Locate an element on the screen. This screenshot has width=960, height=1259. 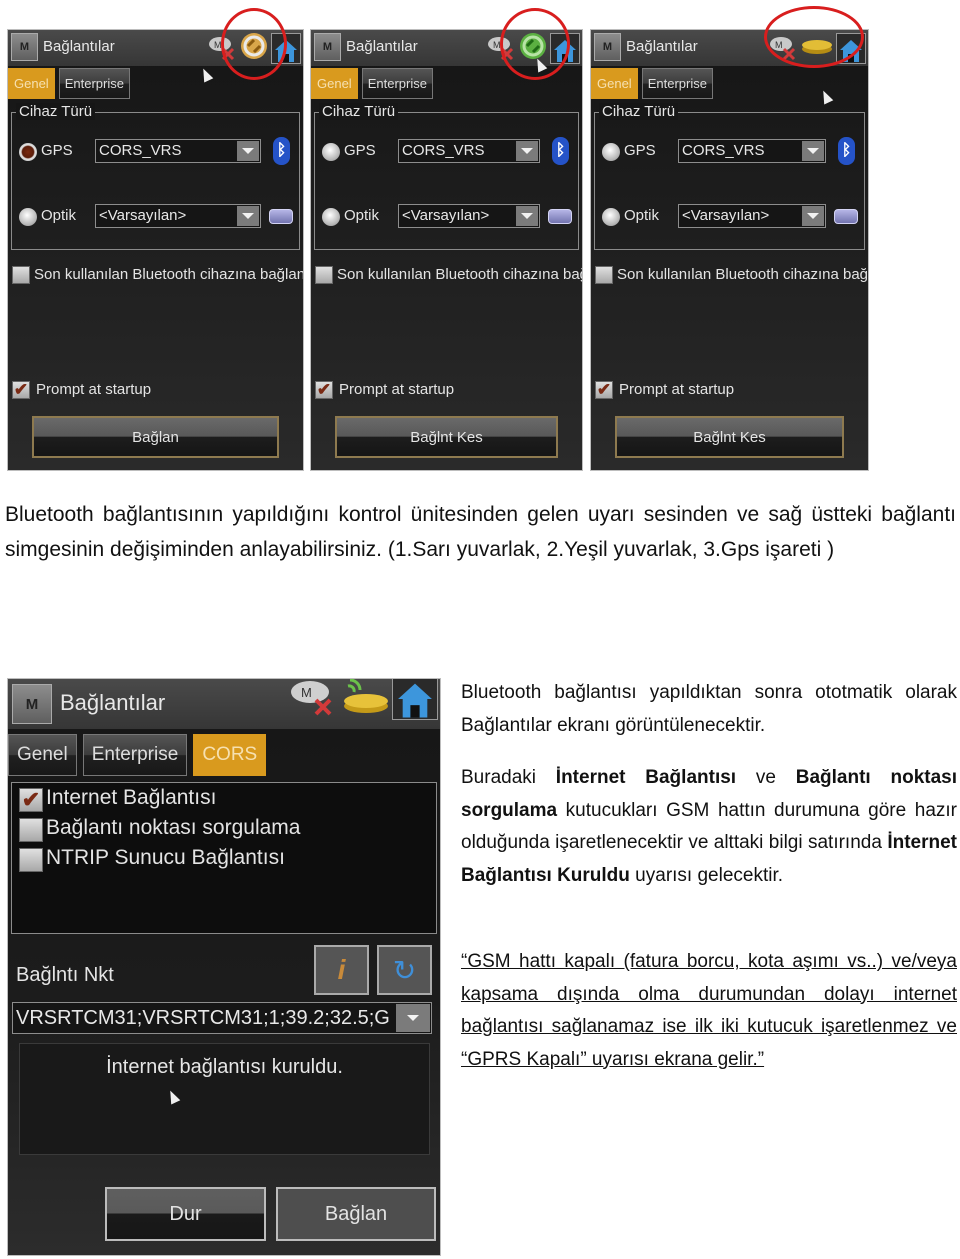
stop-button-label: Dur is located at coordinates (185, 1213).